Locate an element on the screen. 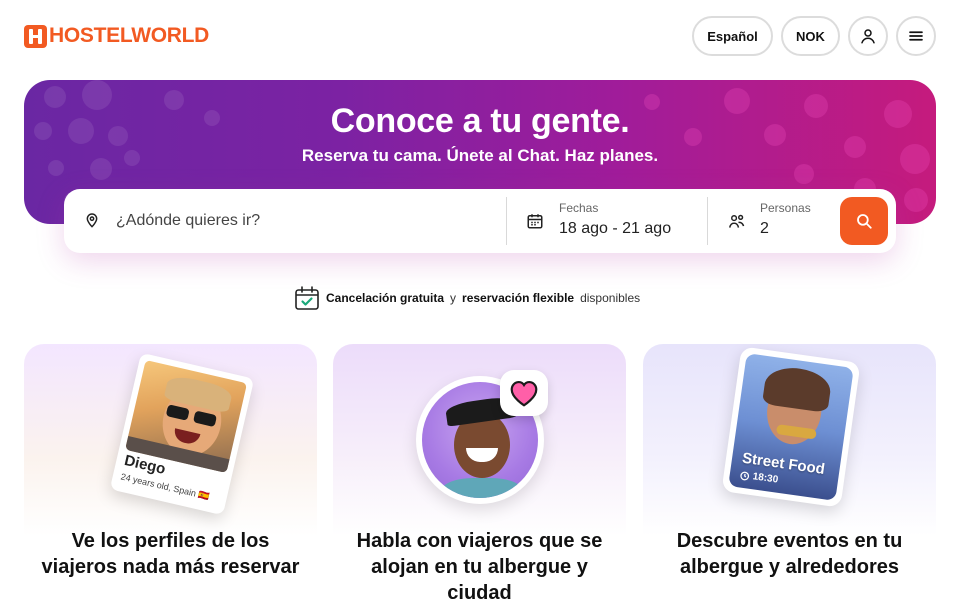 The image size is (960, 600). profile-polaroid: Diego 24 years old, Spain 🇪🇸 is located at coordinates (182, 434).